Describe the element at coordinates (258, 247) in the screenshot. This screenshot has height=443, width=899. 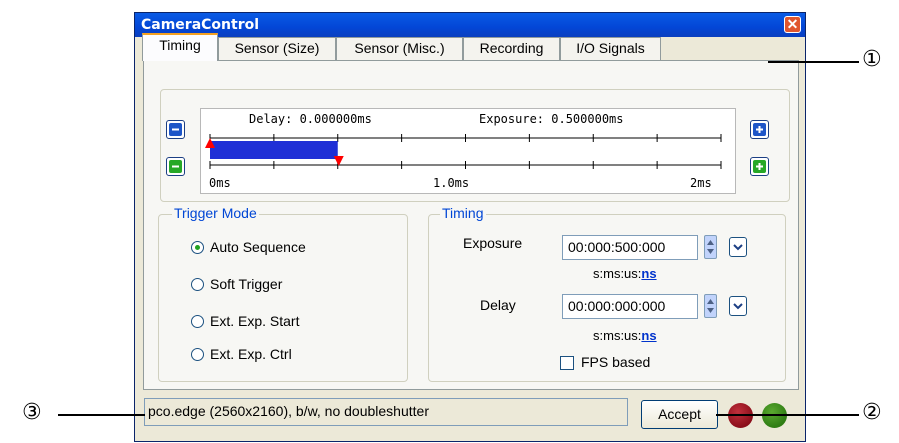
I see `radio-label-auto-sequence: Auto Sequence` at that location.